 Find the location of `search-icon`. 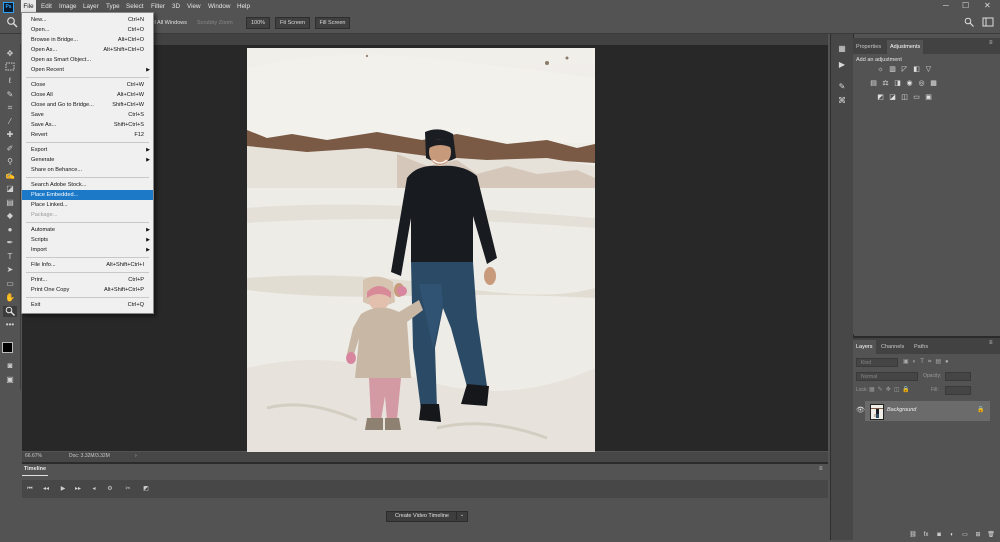

search-icon is located at coordinates (969, 22).